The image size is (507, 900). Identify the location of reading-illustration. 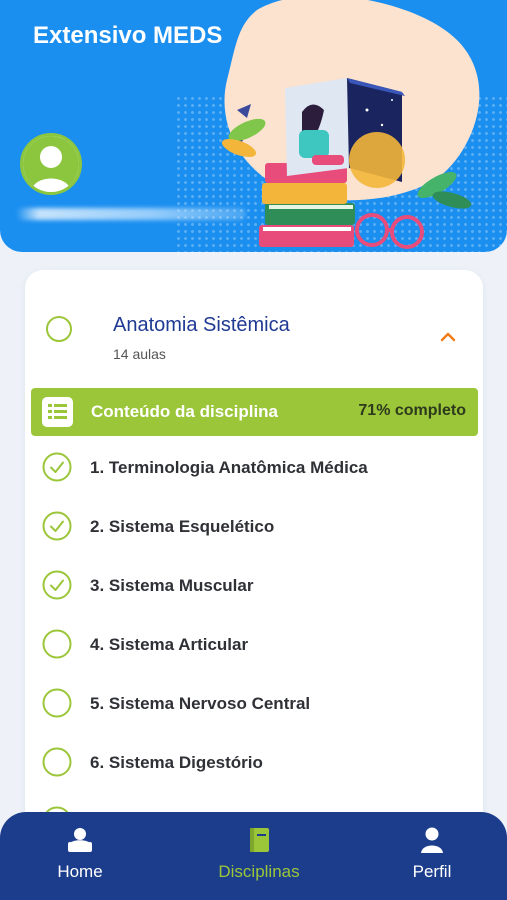
(350, 124).